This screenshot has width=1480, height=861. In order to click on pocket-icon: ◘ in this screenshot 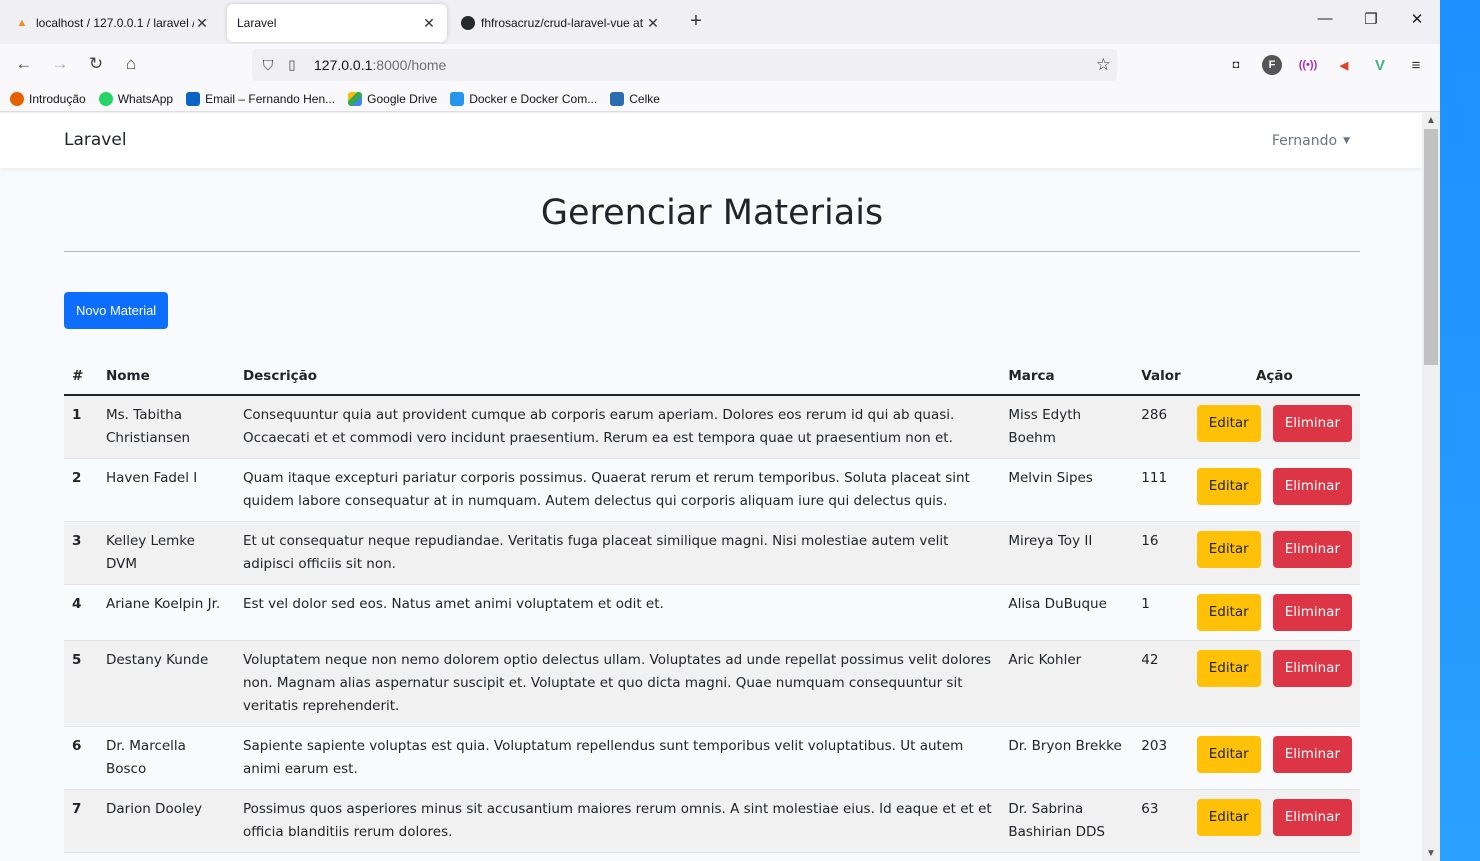, I will do `click(1236, 65)`.